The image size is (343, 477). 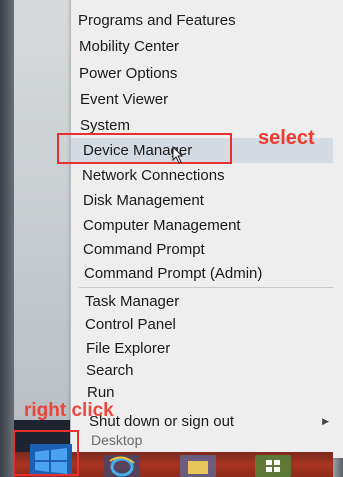 What do you see at coordinates (325, 420) in the screenshot?
I see `submenu-arrow-icon: ▶` at bounding box center [325, 420].